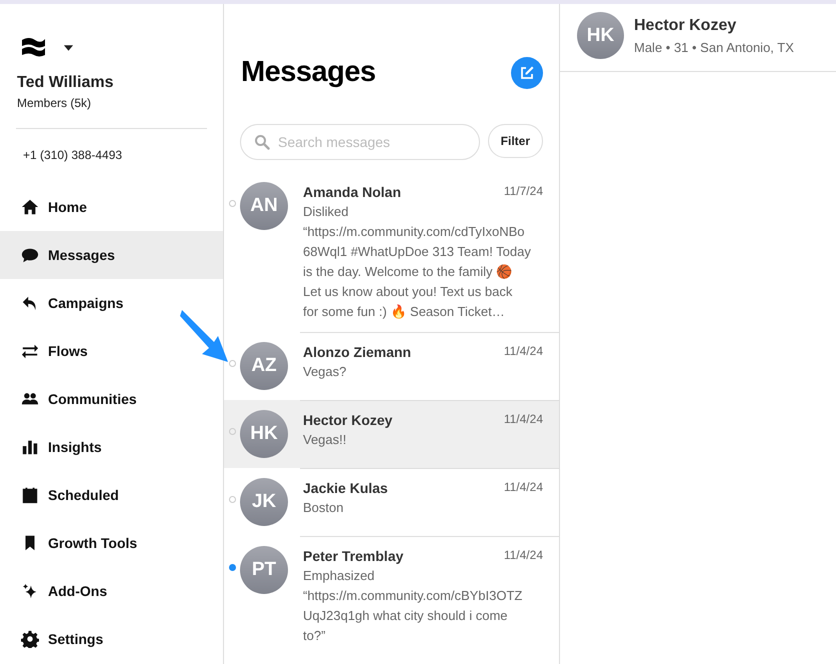  Describe the element at coordinates (111, 351) in the screenshot. I see `nav-item: Flows` at that location.